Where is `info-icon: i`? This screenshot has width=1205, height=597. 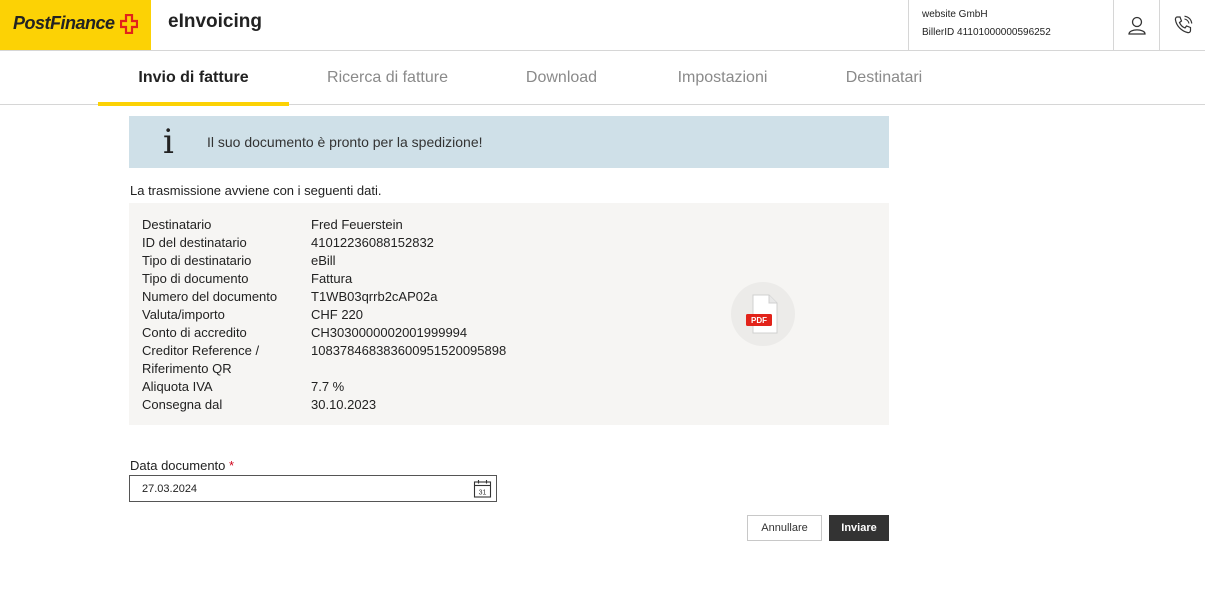 info-icon: i is located at coordinates (168, 142).